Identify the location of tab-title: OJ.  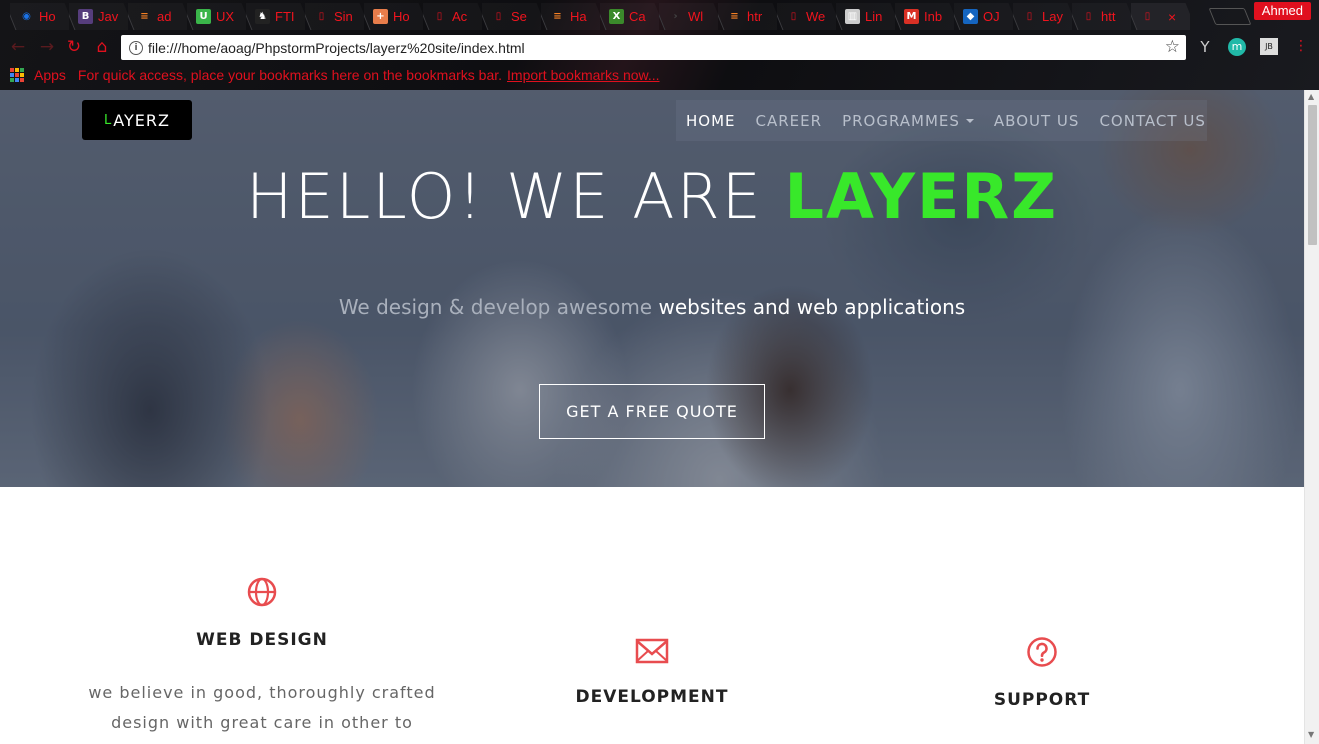
(991, 16).